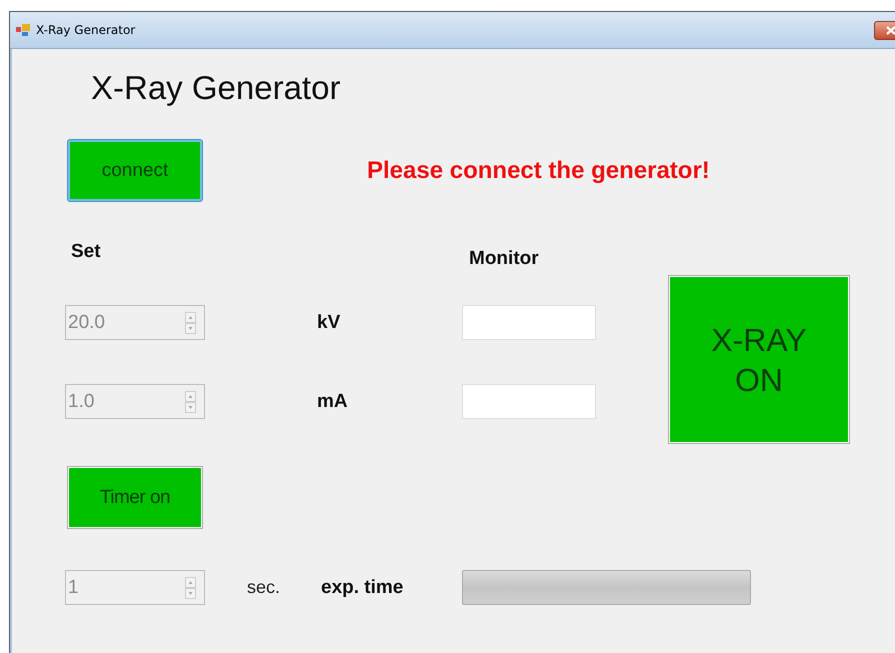 The height and width of the screenshot is (653, 895). Describe the element at coordinates (135, 497) in the screenshot. I see `timer-button: Timer on` at that location.